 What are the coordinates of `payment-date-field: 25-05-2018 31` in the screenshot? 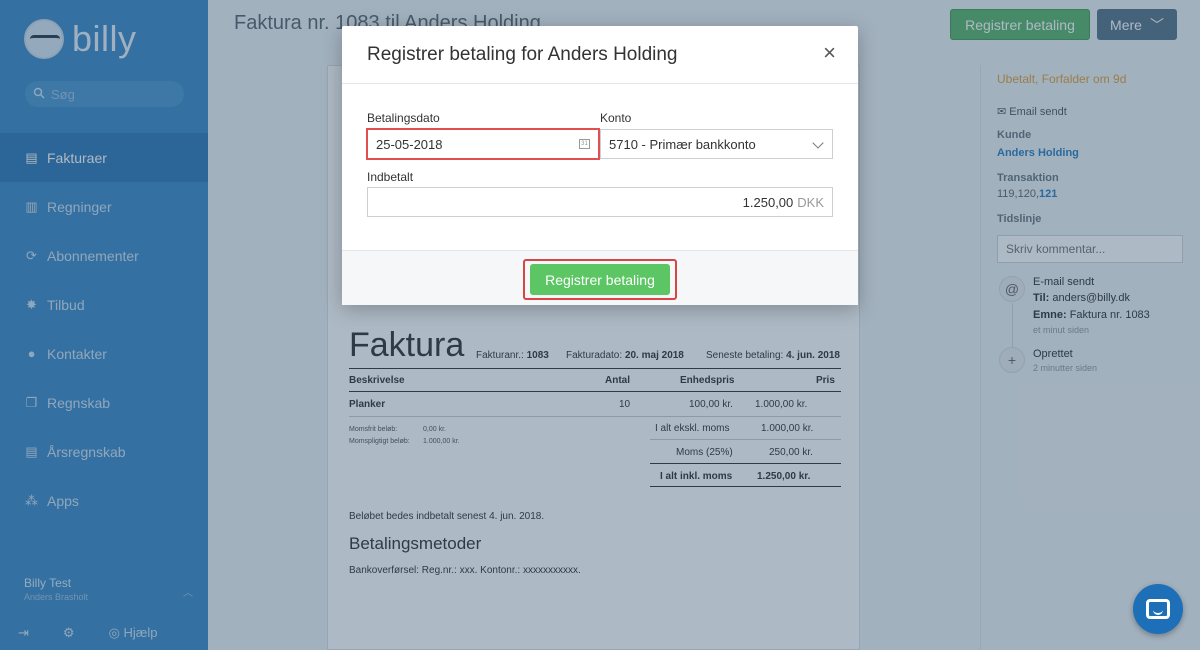 It's located at (483, 144).